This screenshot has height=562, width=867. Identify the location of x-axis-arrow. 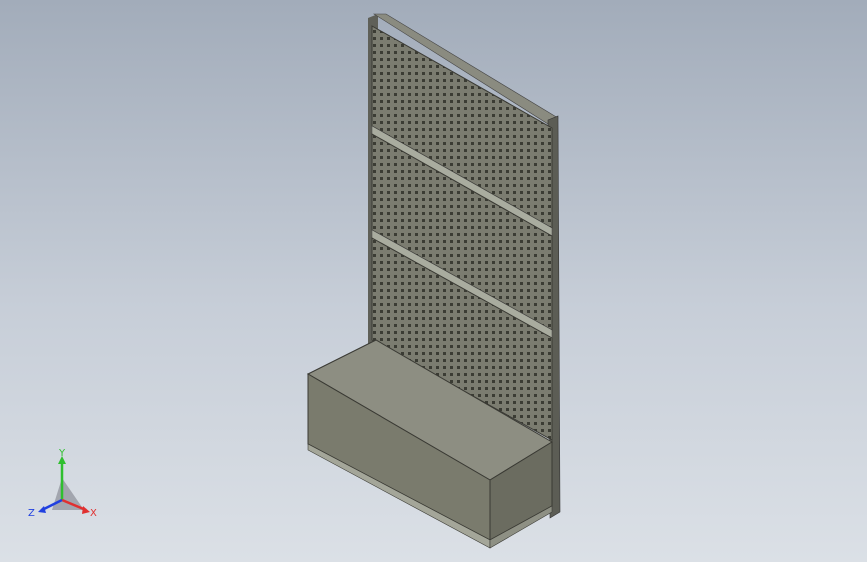
(86, 510).